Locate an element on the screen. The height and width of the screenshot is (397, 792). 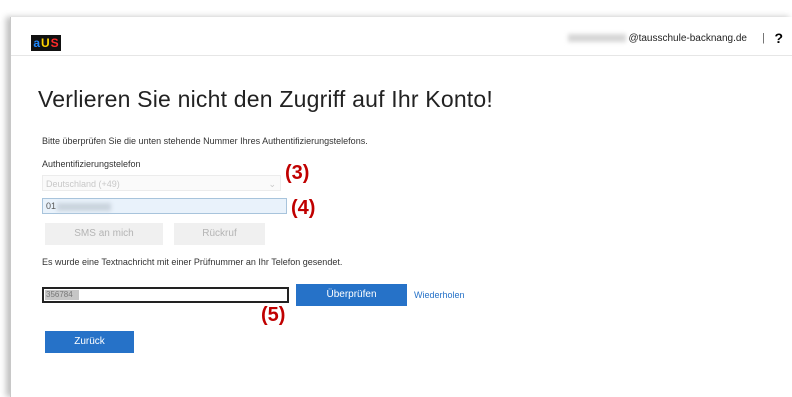
logo-letter-u: U is located at coordinates (45, 43).